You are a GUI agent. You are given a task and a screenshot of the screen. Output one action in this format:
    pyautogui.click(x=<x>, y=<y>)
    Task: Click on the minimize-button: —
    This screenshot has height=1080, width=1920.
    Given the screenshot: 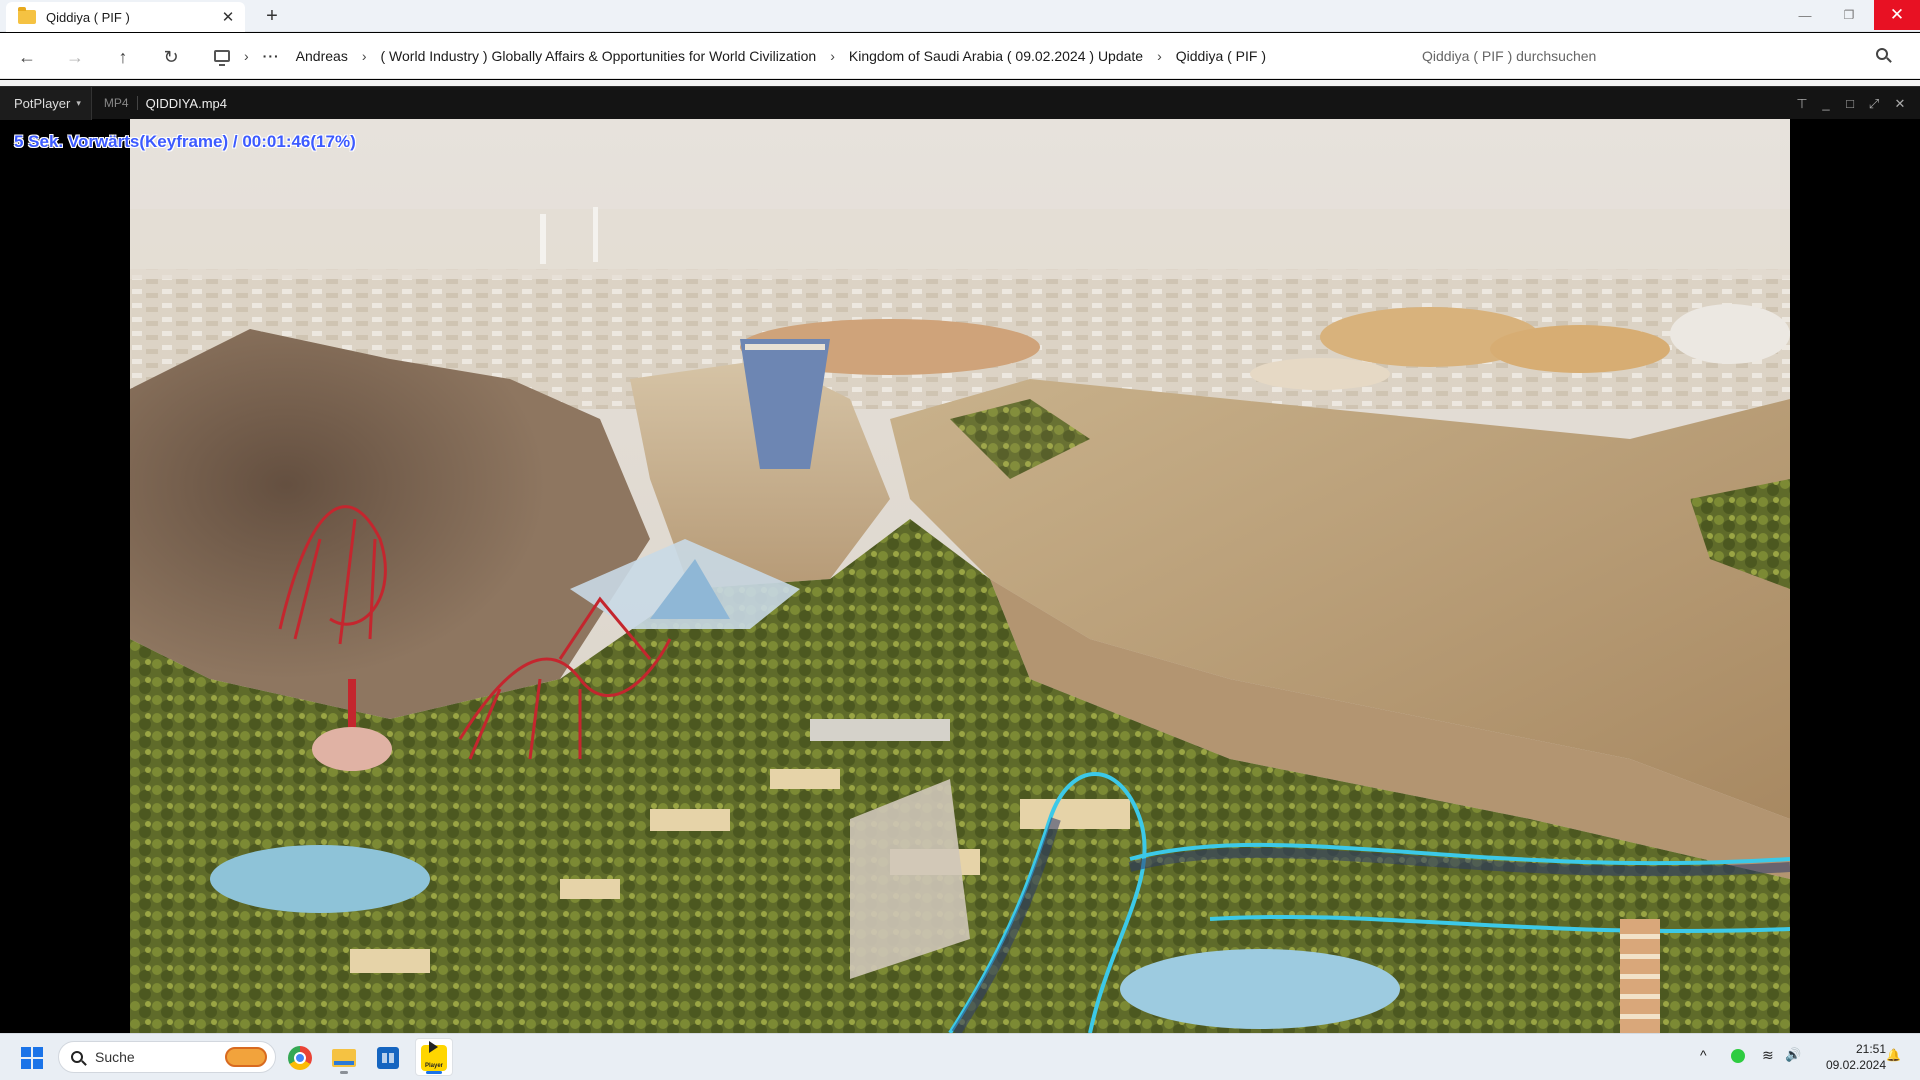 What is the action you would take?
    pyautogui.click(x=1805, y=15)
    